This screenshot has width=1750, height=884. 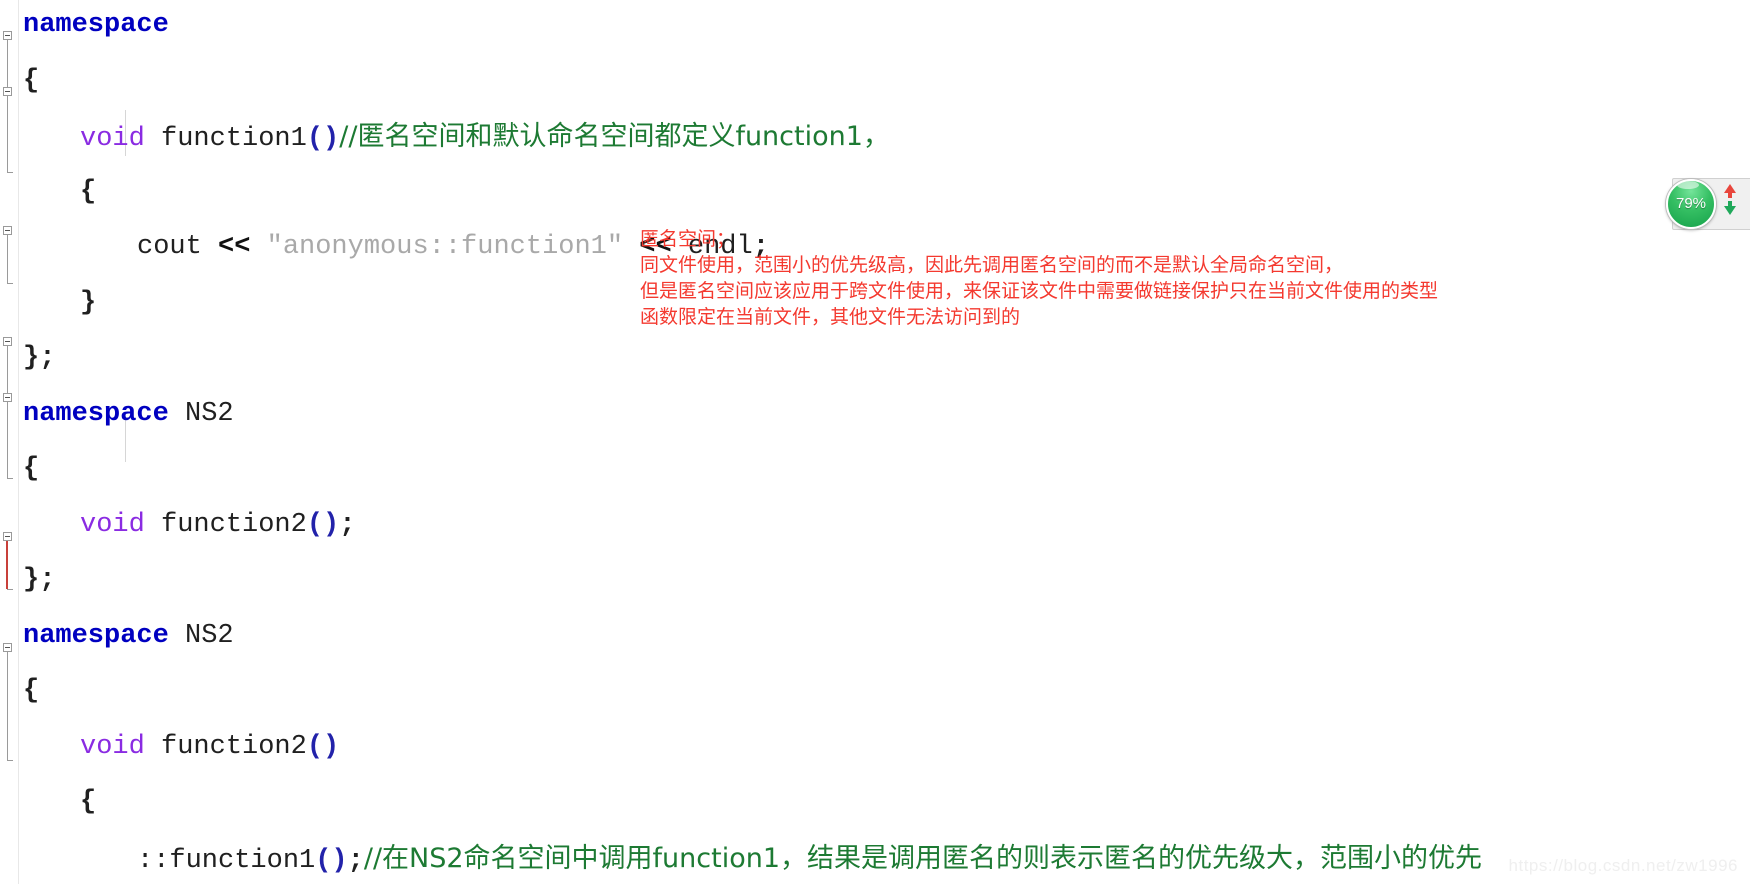 What do you see at coordinates (7, 91) in the screenshot?
I see `fold-toggle-function1-body` at bounding box center [7, 91].